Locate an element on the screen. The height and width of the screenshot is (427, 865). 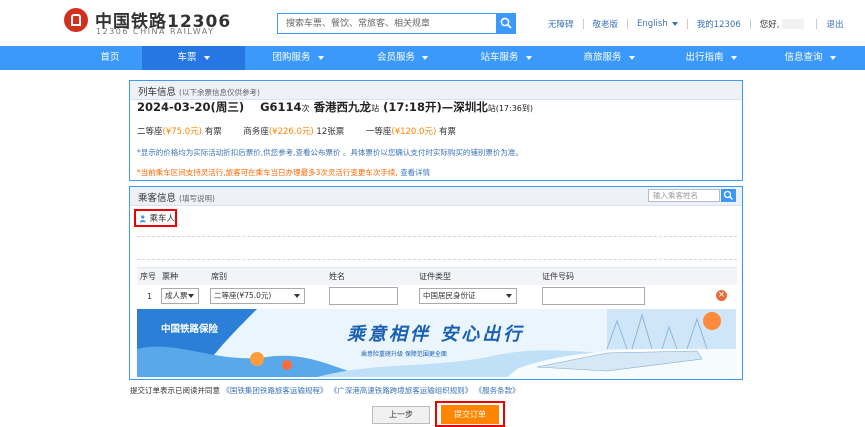
panel-title: 乘客信息 (填写说明) is located at coordinates (176, 198).